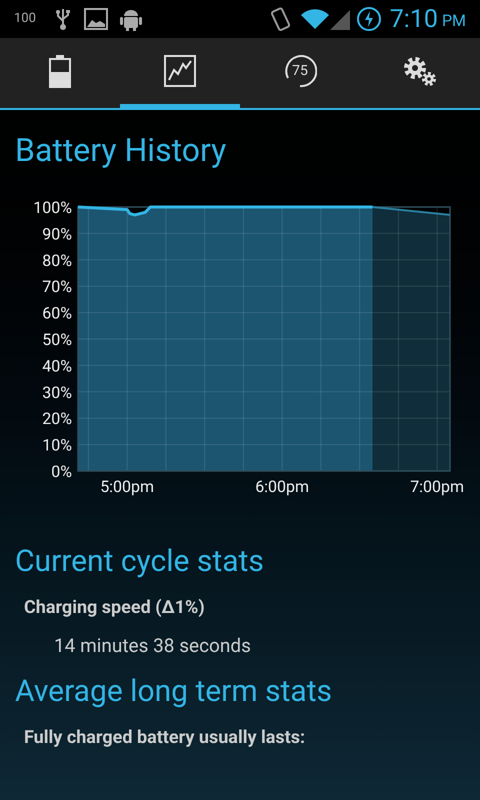 The width and height of the screenshot is (480, 800). Describe the element at coordinates (140, 562) in the screenshot. I see `section-heading: Current cycle stats` at that location.